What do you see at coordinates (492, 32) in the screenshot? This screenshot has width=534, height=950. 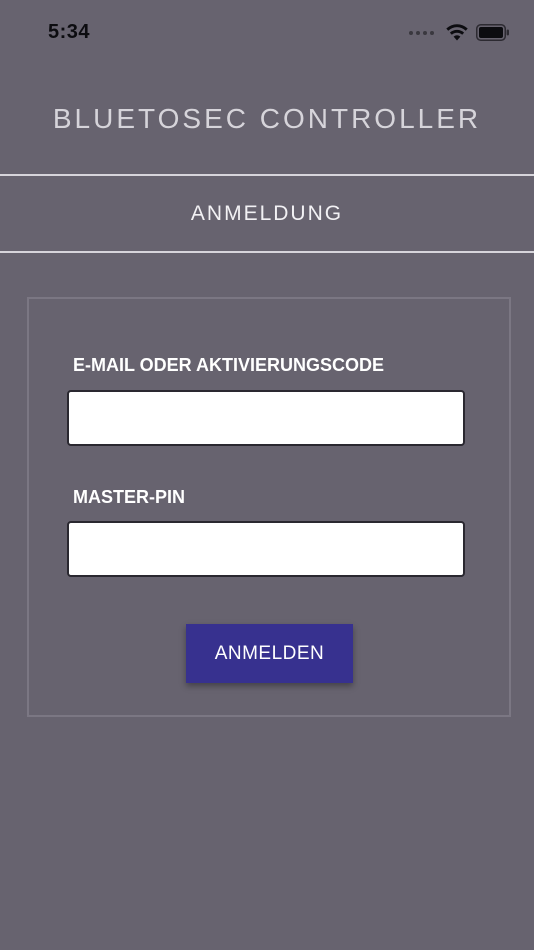 I see `battery-icon` at bounding box center [492, 32].